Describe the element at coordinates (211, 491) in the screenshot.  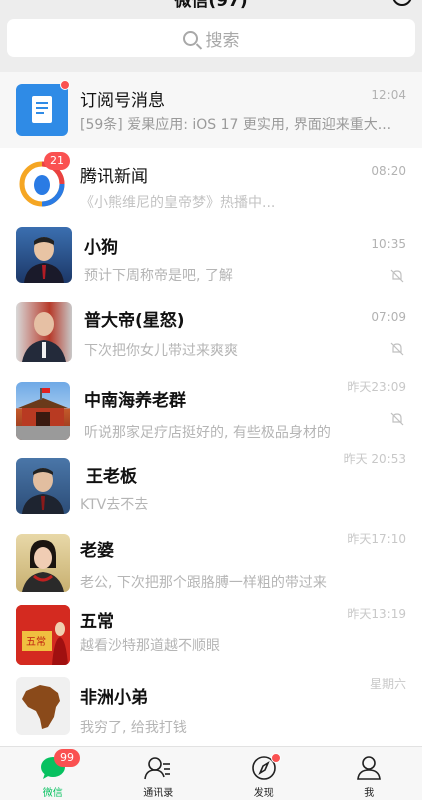
I see `chat-row-wang: 王老板 昨天 20:53 KTV去不去` at that location.